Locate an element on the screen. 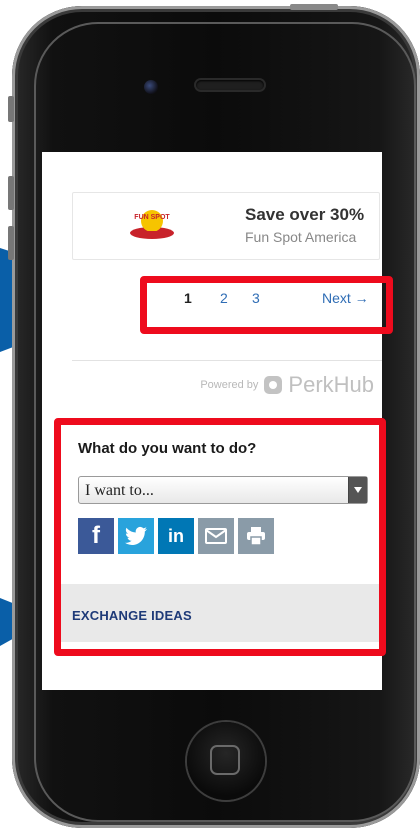 This screenshot has width=420, height=830. earpiece-speaker is located at coordinates (230, 85).